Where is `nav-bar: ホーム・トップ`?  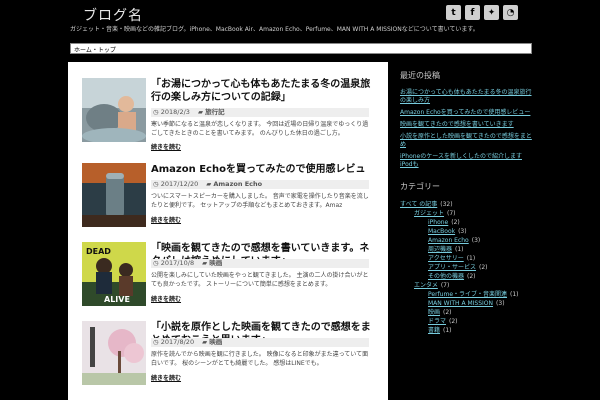
nav-bar: ホーム・トップ is located at coordinates (301, 48).